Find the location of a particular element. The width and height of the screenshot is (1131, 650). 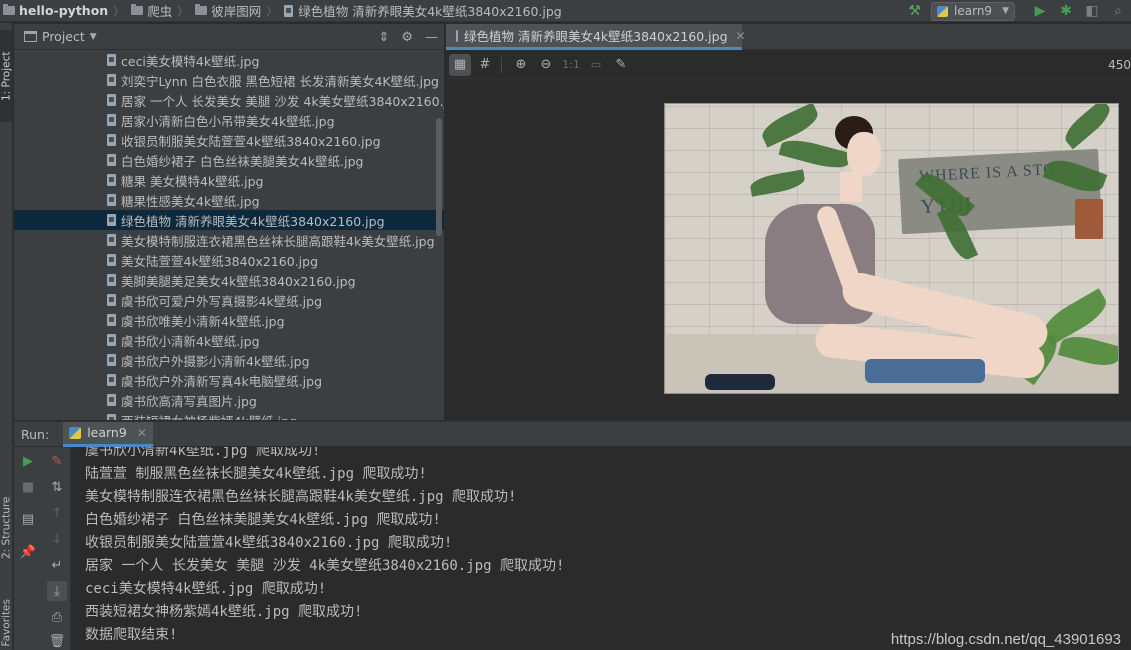

run-tab-label: learn9 is located at coordinates (107, 432).